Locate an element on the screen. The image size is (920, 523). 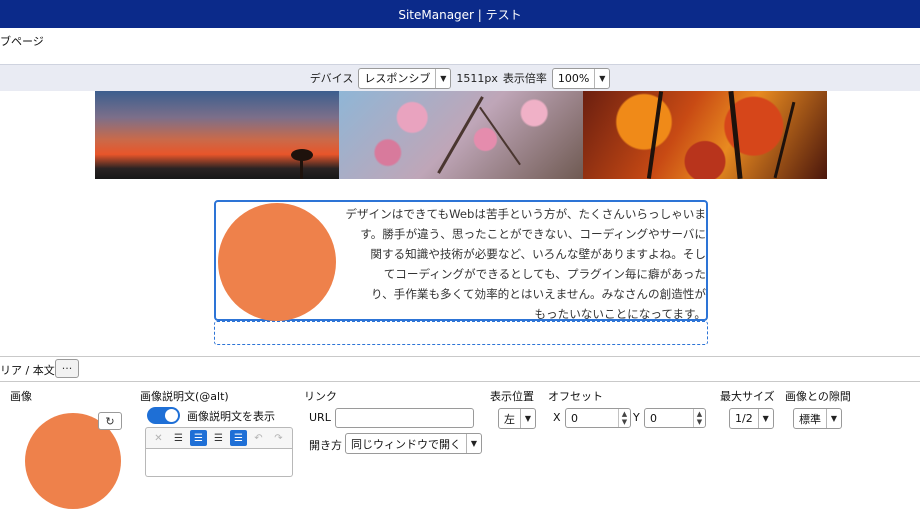
alt-toggle is located at coordinates (163, 415).